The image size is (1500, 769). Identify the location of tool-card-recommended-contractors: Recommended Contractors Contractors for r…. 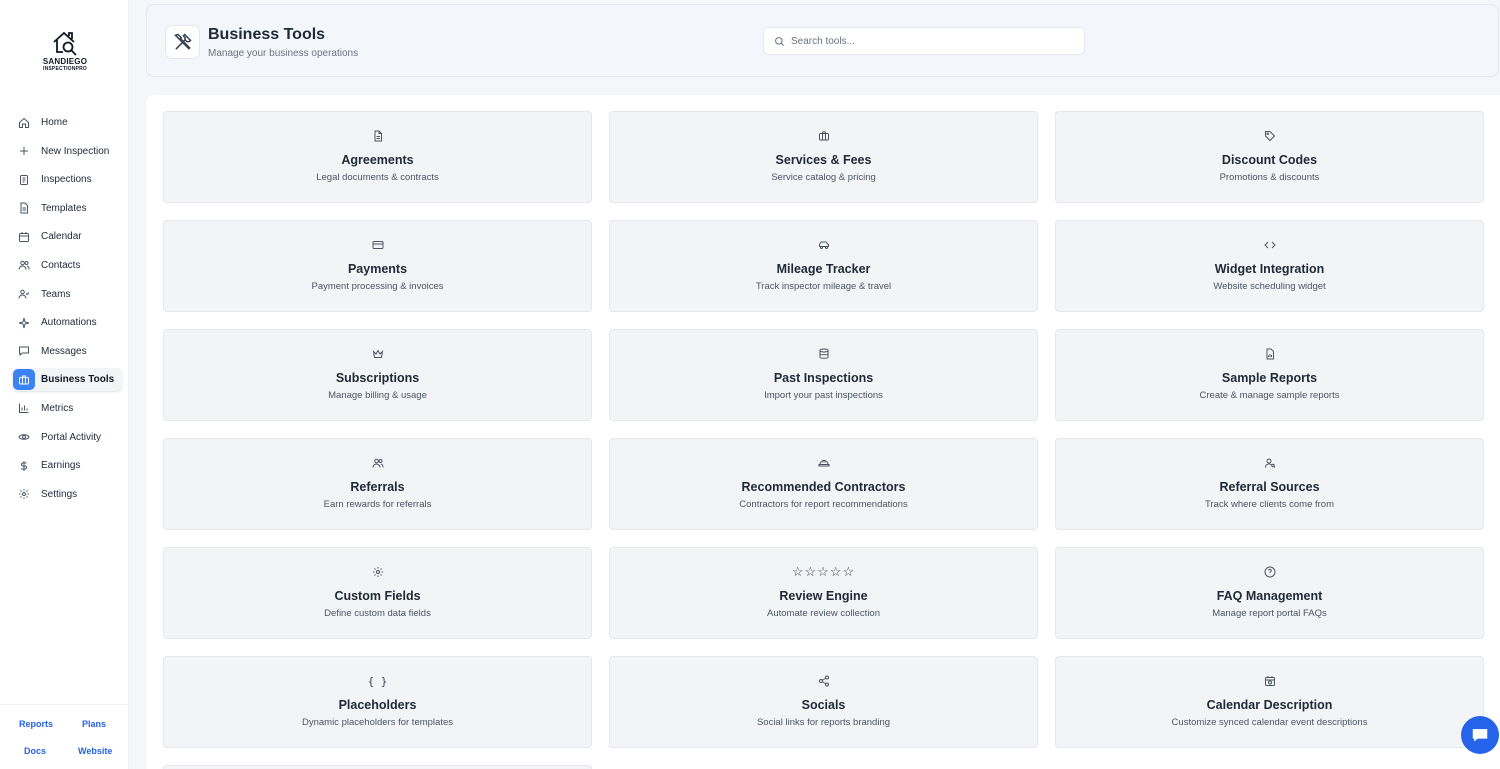
(823, 484).